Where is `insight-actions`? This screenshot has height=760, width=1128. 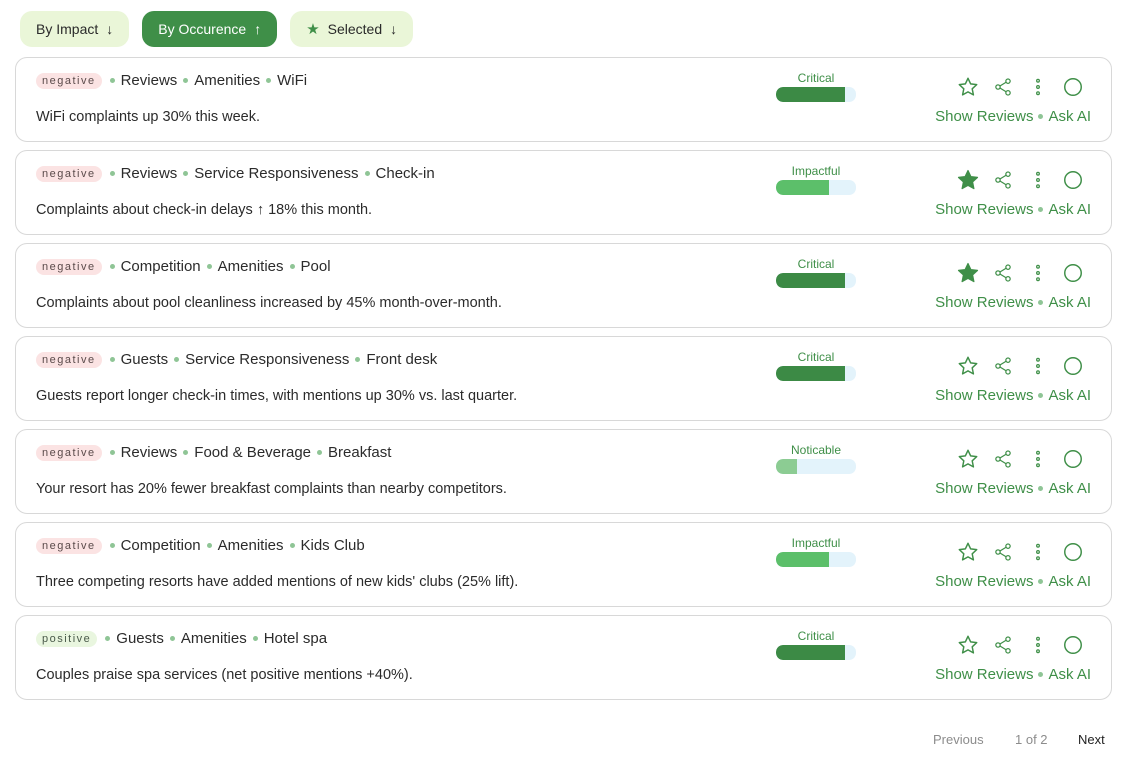 insight-actions is located at coordinates (1020, 180).